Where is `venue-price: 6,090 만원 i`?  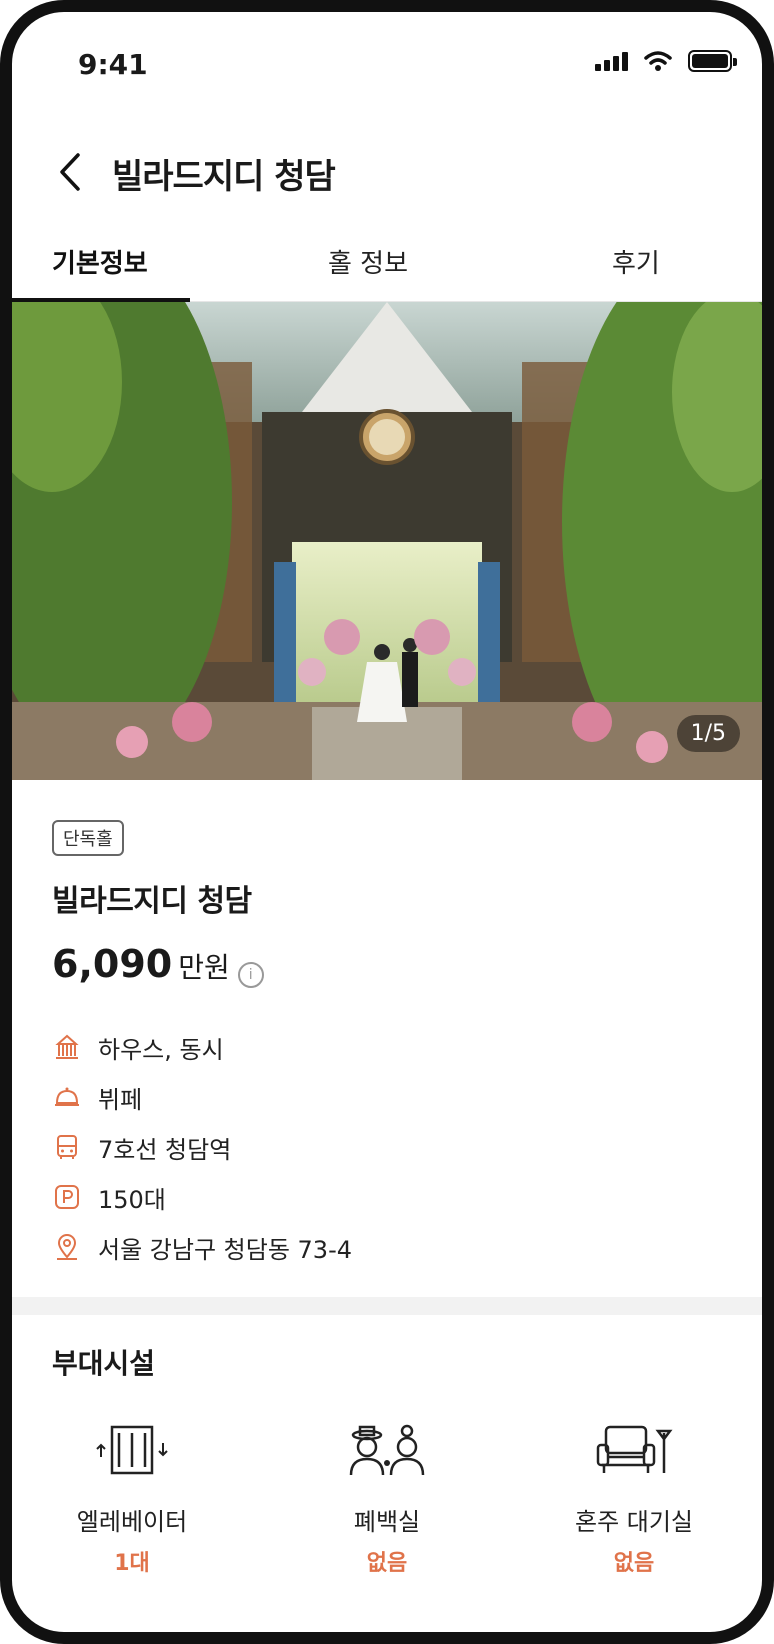 venue-price: 6,090 만원 i is located at coordinates (392, 965).